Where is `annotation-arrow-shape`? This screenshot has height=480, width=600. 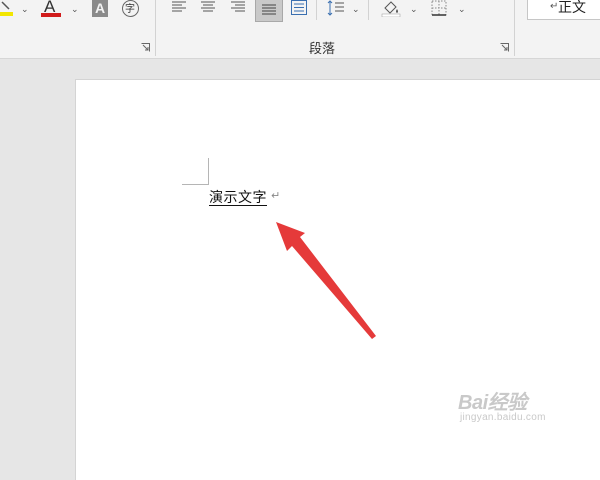 annotation-arrow-shape is located at coordinates (326, 280).